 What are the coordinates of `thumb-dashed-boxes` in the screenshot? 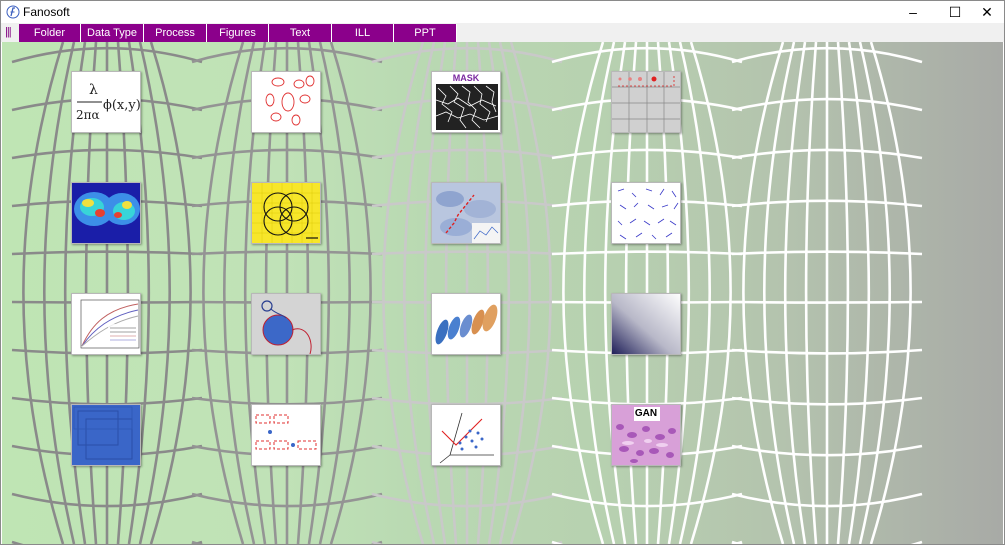 It's located at (286, 435).